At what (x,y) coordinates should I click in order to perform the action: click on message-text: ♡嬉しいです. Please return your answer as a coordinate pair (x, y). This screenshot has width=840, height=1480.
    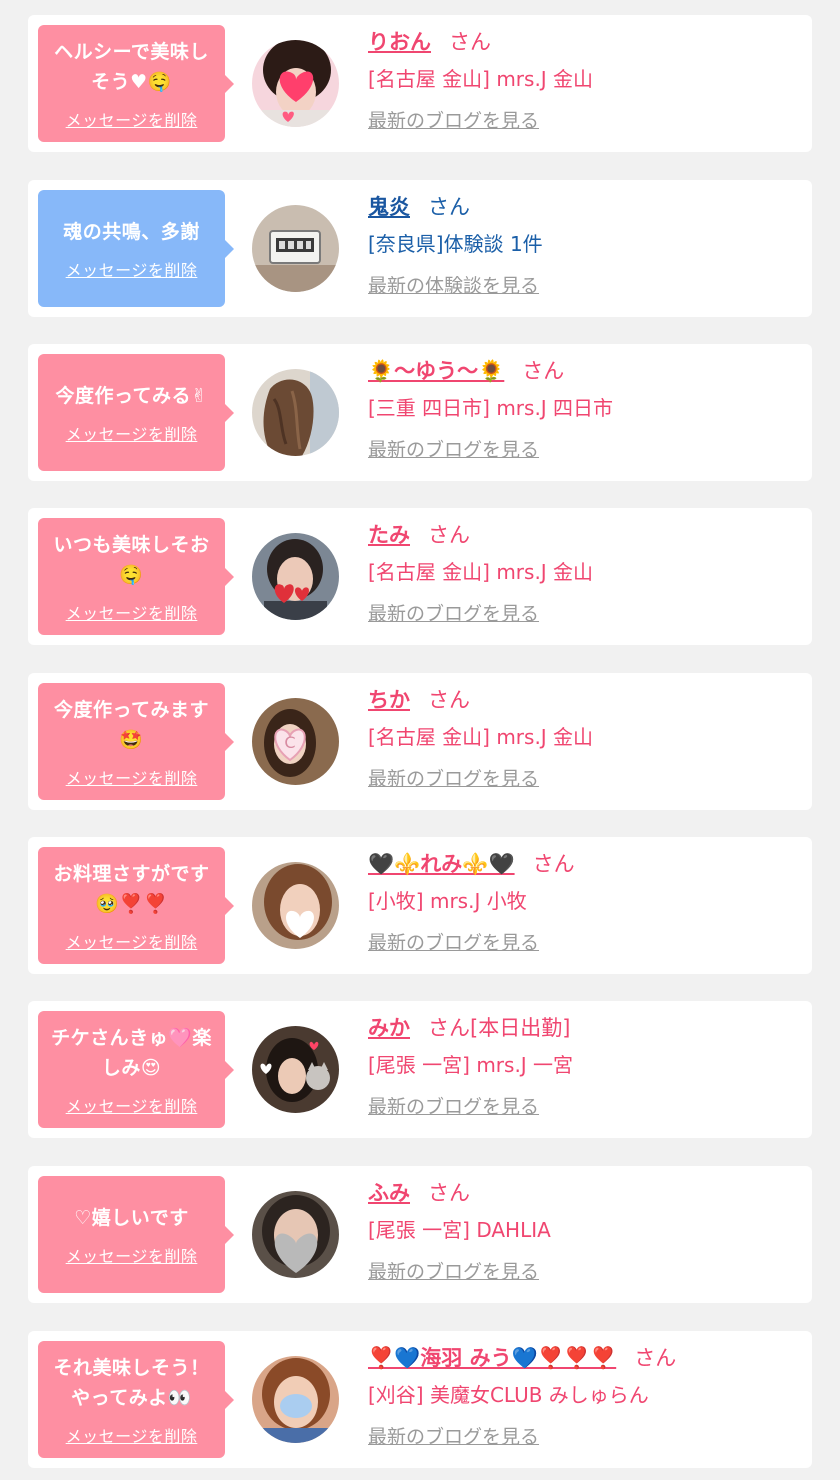
    Looking at the image, I should click on (131, 1217).